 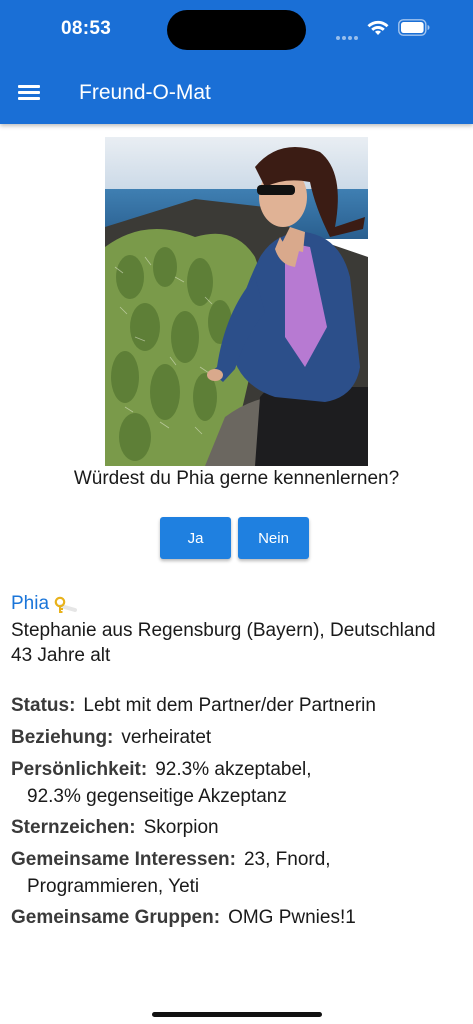 I want to click on question-text: Würdest du Phia gerne kennenlernen?, so click(x=236, y=478).